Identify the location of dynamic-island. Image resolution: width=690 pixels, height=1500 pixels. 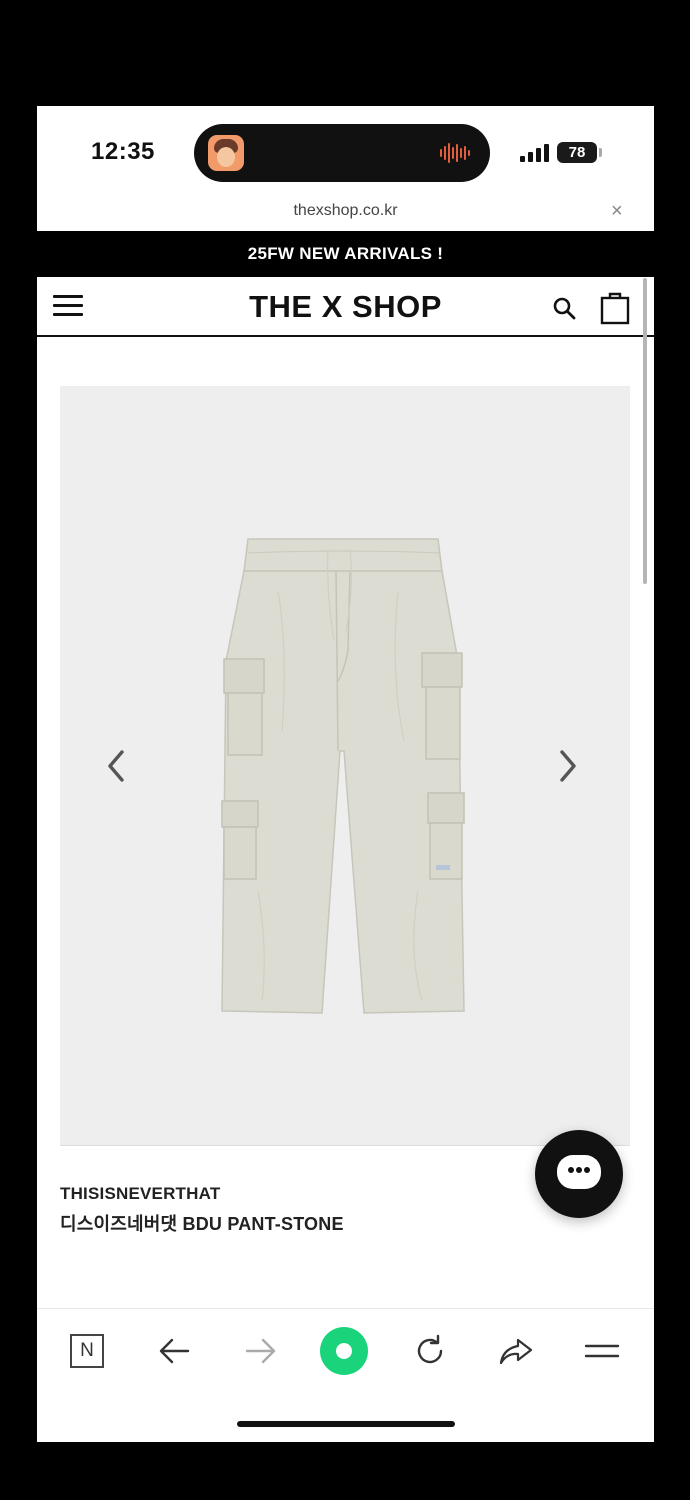
(342, 153).